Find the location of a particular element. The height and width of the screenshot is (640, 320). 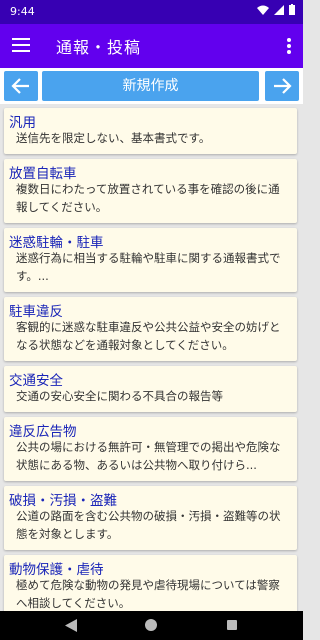

nav-recents-icon is located at coordinates (232, 625).